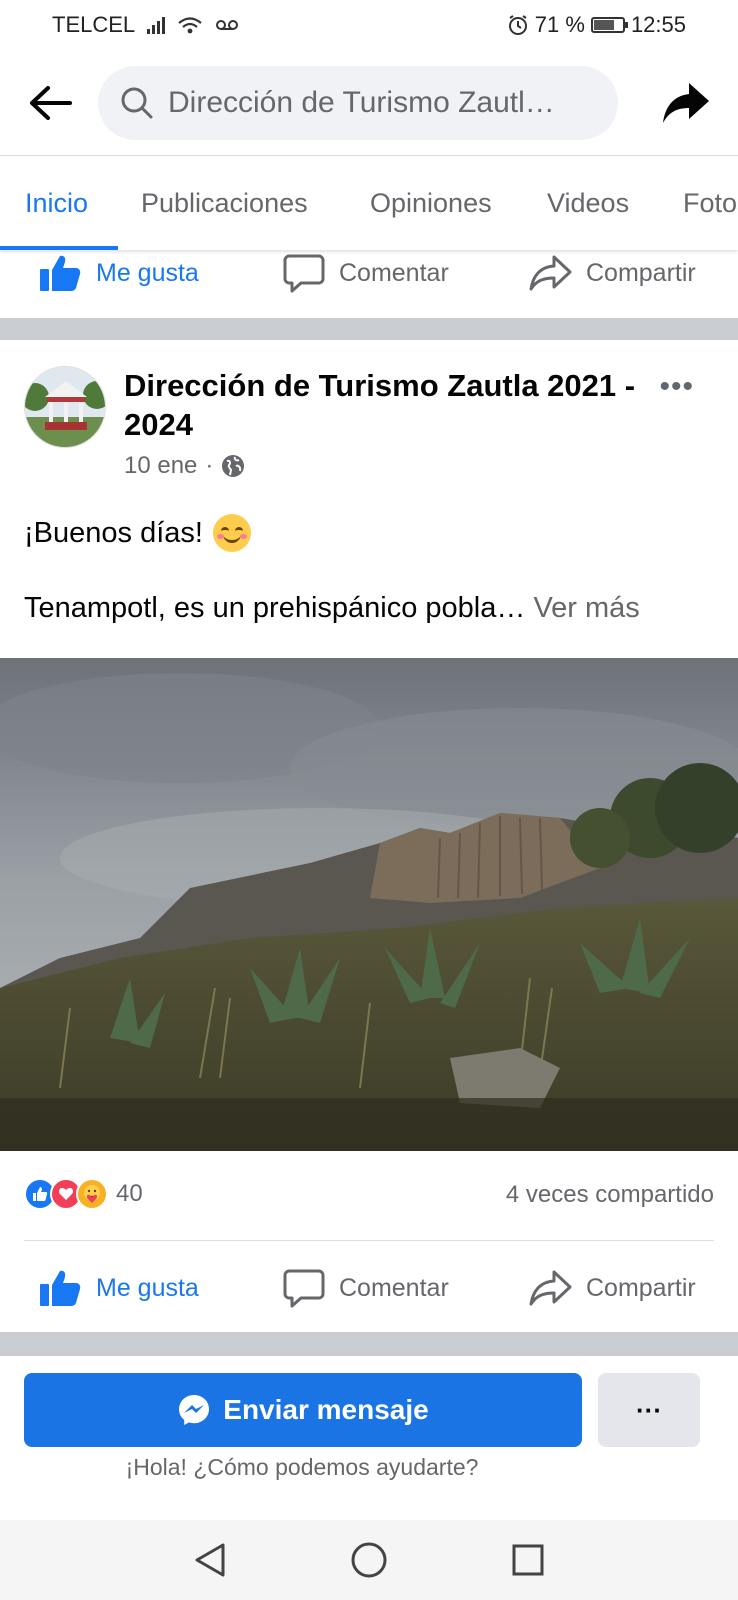 The height and width of the screenshot is (1600, 738). I want to click on post-actions: Me gusta Comentar Compartir, so click(369, 1288).